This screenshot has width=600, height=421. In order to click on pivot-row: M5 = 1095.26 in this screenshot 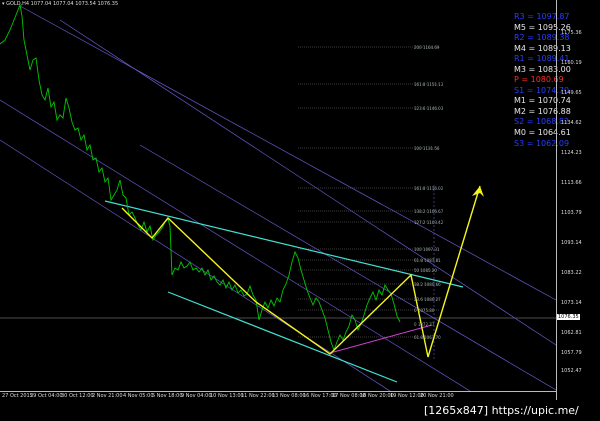, I will do `click(542, 27)`.